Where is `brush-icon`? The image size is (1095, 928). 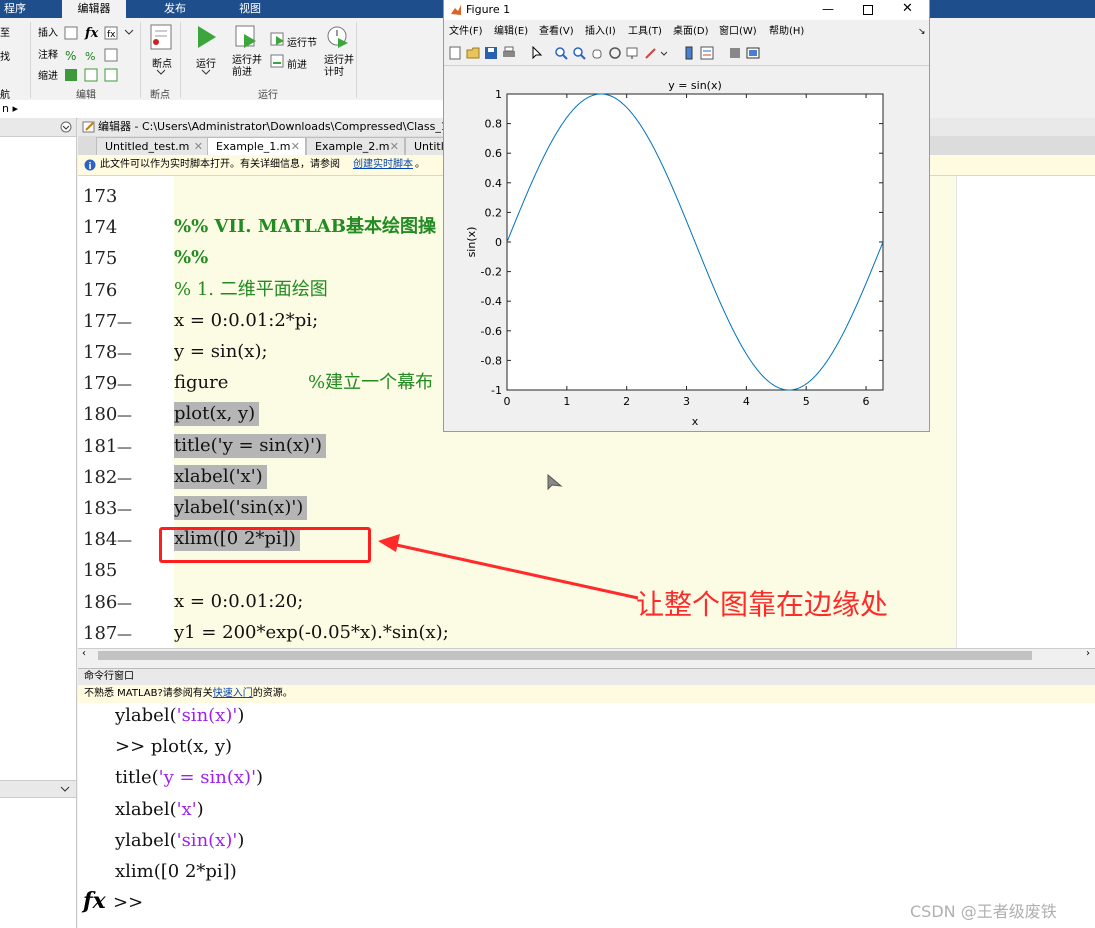 brush-icon is located at coordinates (651, 53).